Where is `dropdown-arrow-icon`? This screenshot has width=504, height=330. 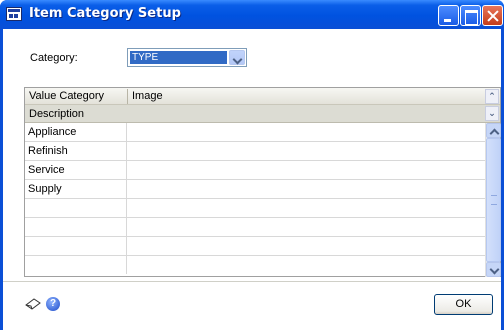
dropdown-arrow-icon is located at coordinates (237, 57).